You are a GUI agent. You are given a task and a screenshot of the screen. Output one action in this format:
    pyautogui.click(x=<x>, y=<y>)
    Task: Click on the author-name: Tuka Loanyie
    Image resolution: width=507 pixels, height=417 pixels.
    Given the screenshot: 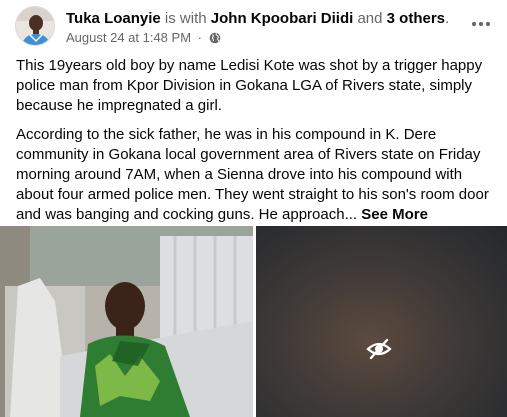 What is the action you would take?
    pyautogui.click(x=113, y=18)
    